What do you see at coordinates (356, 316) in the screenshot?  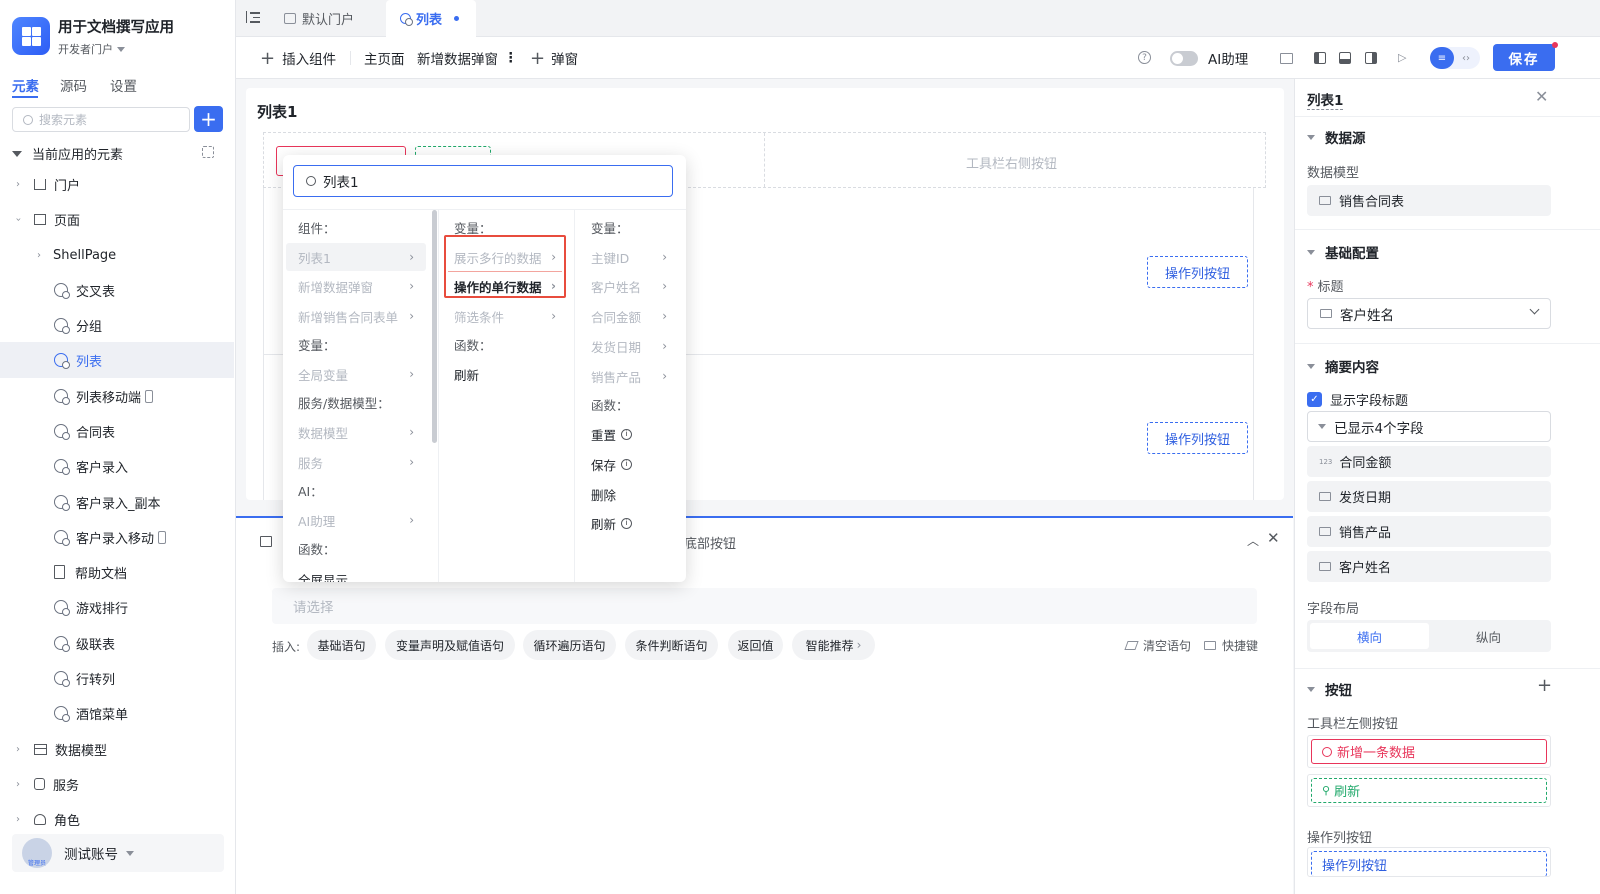 I see `picker-item-new-contract-form: 新增销售合同表单 ›` at bounding box center [356, 316].